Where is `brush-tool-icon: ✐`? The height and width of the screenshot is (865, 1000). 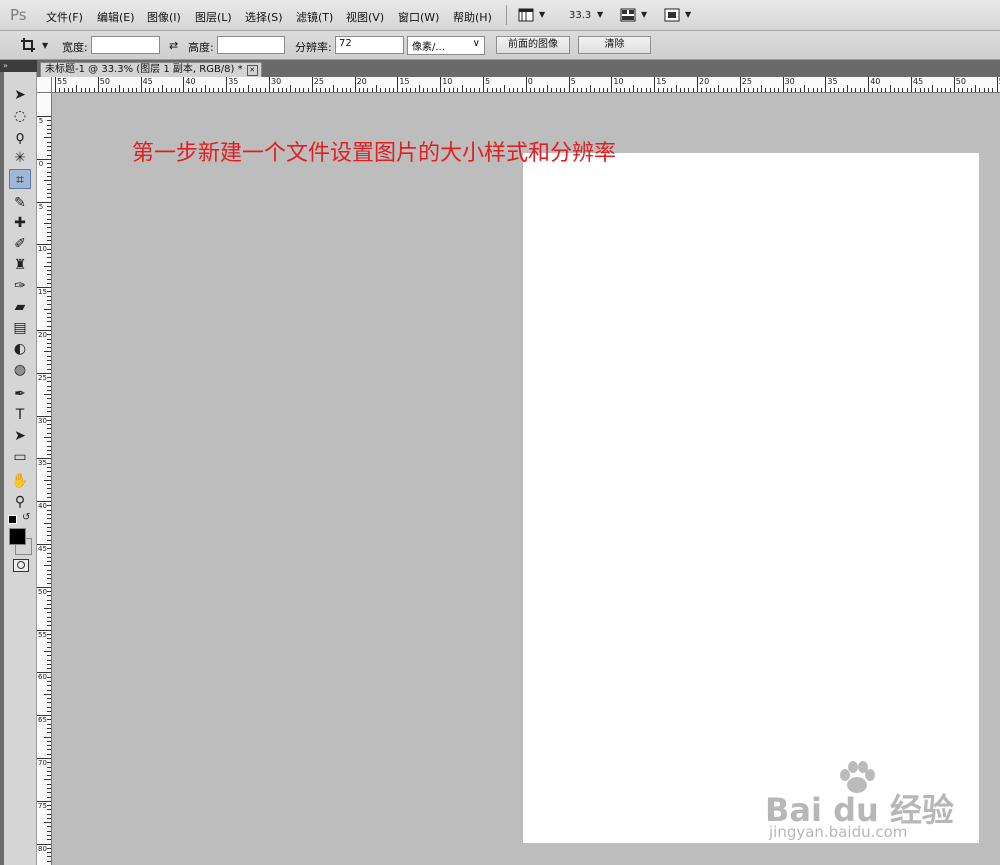
brush-tool-icon: ✐ is located at coordinates (20, 244).